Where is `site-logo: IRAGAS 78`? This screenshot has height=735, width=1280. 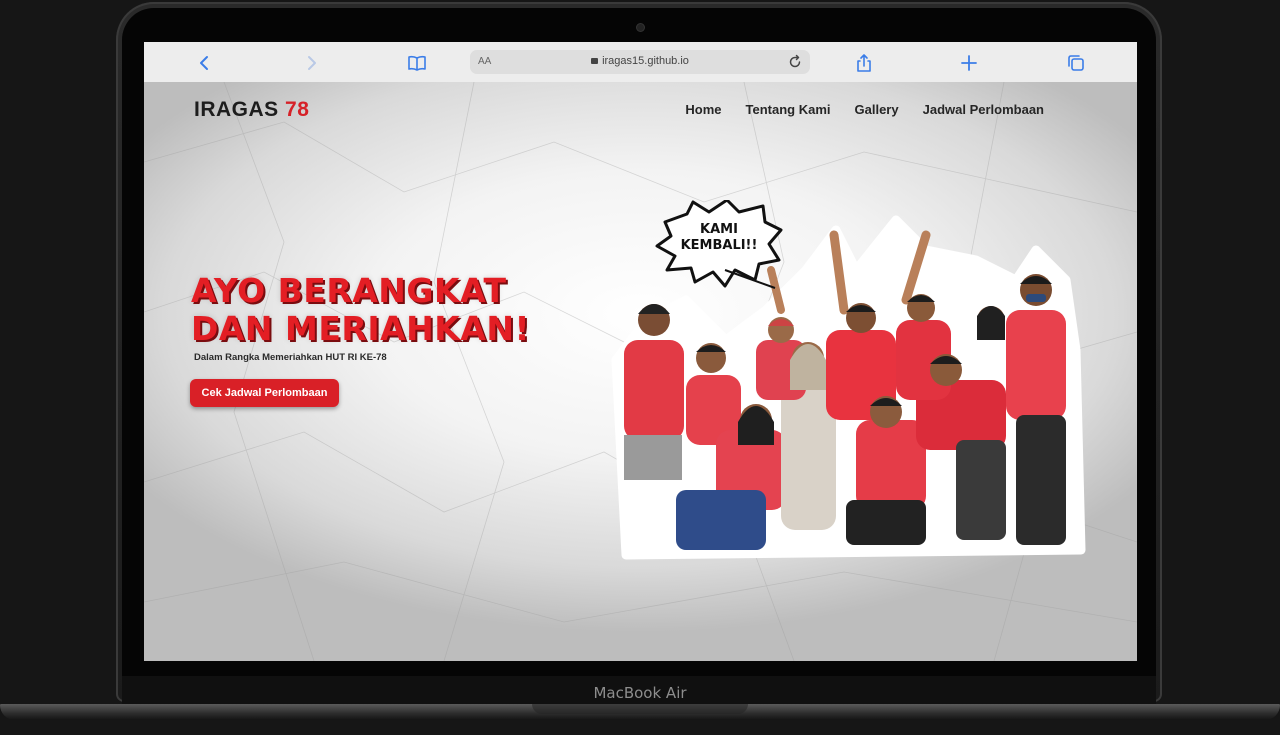
site-logo: IRAGAS 78 is located at coordinates (251, 110).